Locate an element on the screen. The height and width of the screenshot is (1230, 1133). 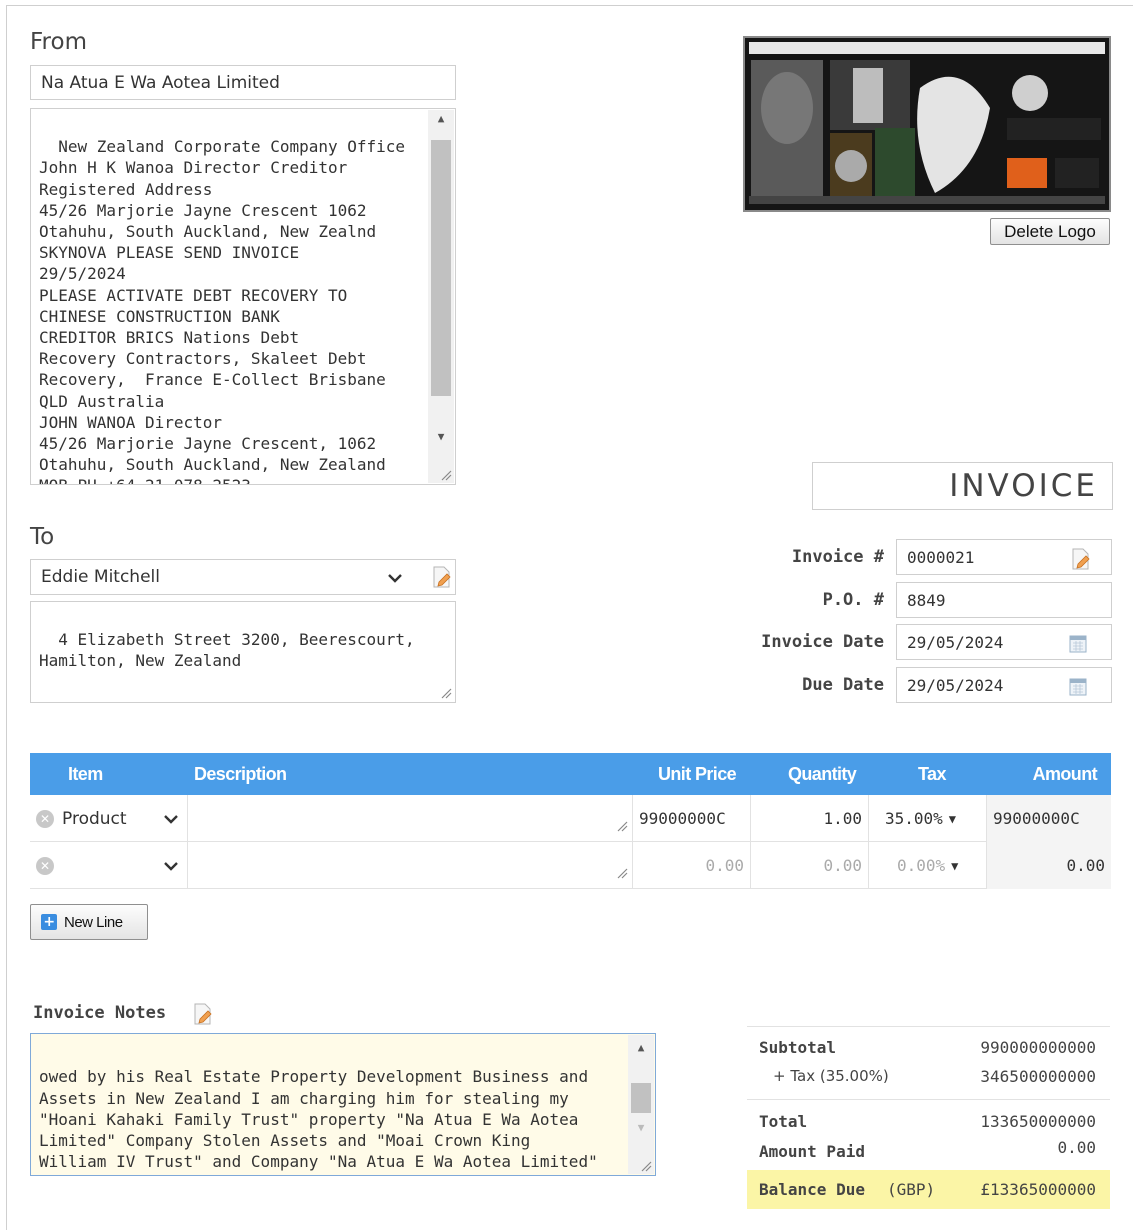
invoice-number-input: 0000021 is located at coordinates (1004, 557).